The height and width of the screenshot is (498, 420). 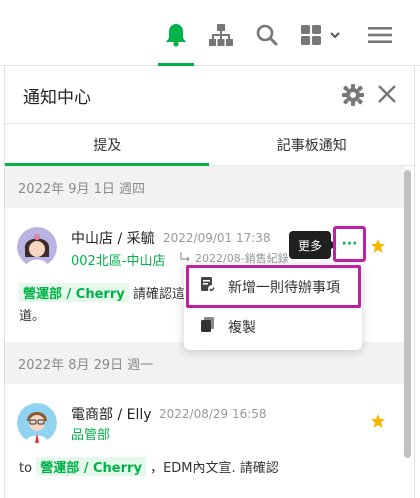 What do you see at coordinates (205, 187) in the screenshot?
I see `date-header: 2022年 9月 1日 週四` at bounding box center [205, 187].